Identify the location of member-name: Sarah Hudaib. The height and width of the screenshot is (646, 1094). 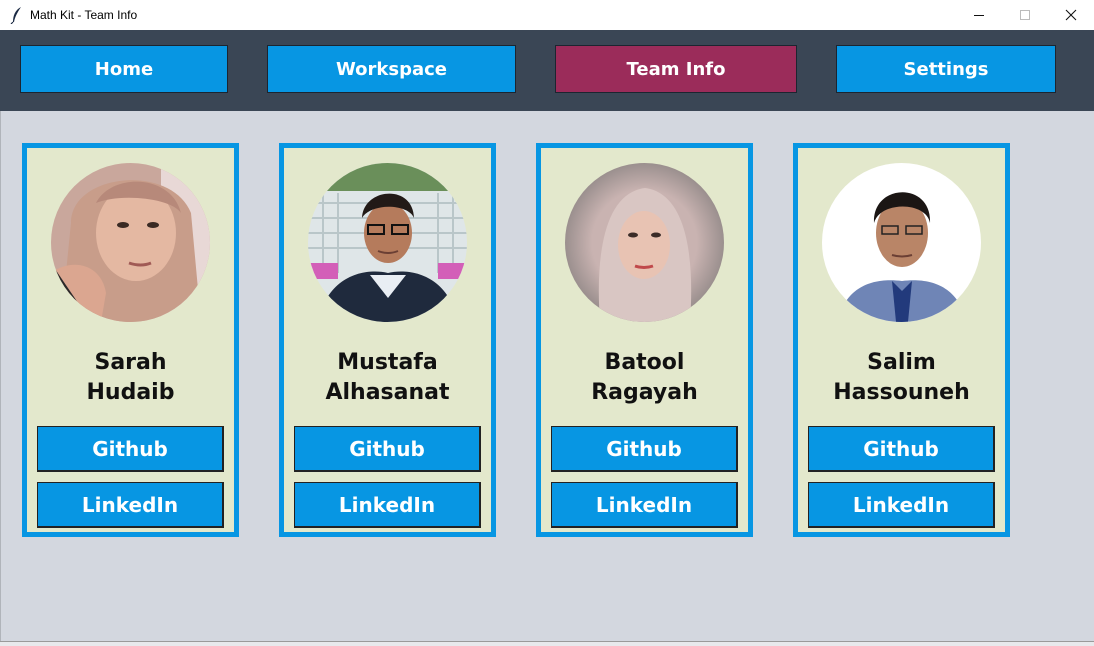
(130, 378).